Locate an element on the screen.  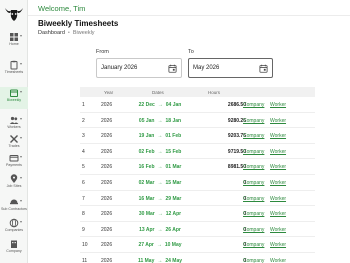
row-dates: 02 Feb → 15 Feb is located at coordinates (160, 152).